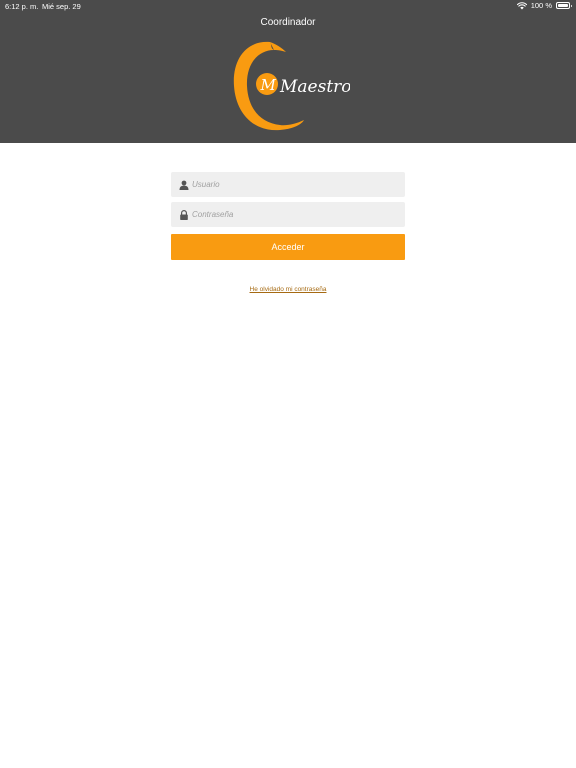 The height and width of the screenshot is (768, 576). I want to click on username-field, so click(288, 184).